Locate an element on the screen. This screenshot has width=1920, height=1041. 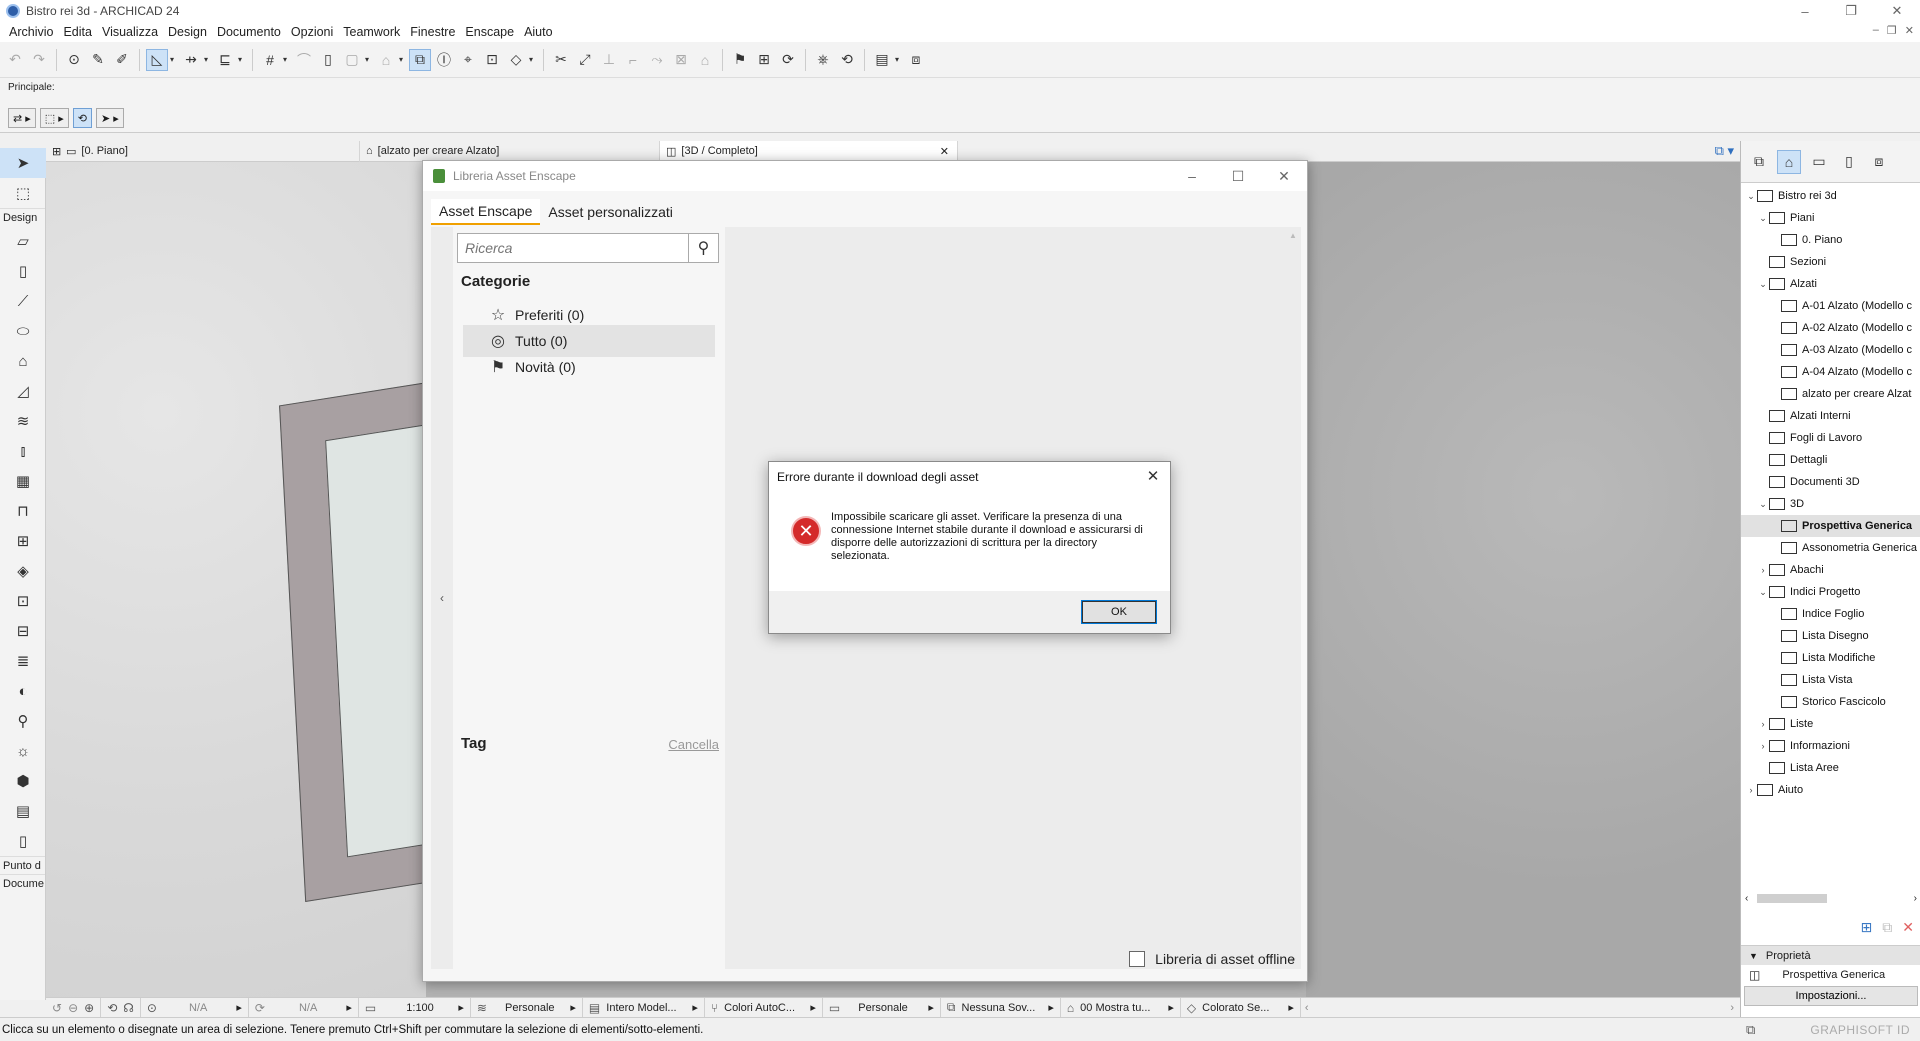
fillet-icon: ⌐ is located at coordinates (633, 60).